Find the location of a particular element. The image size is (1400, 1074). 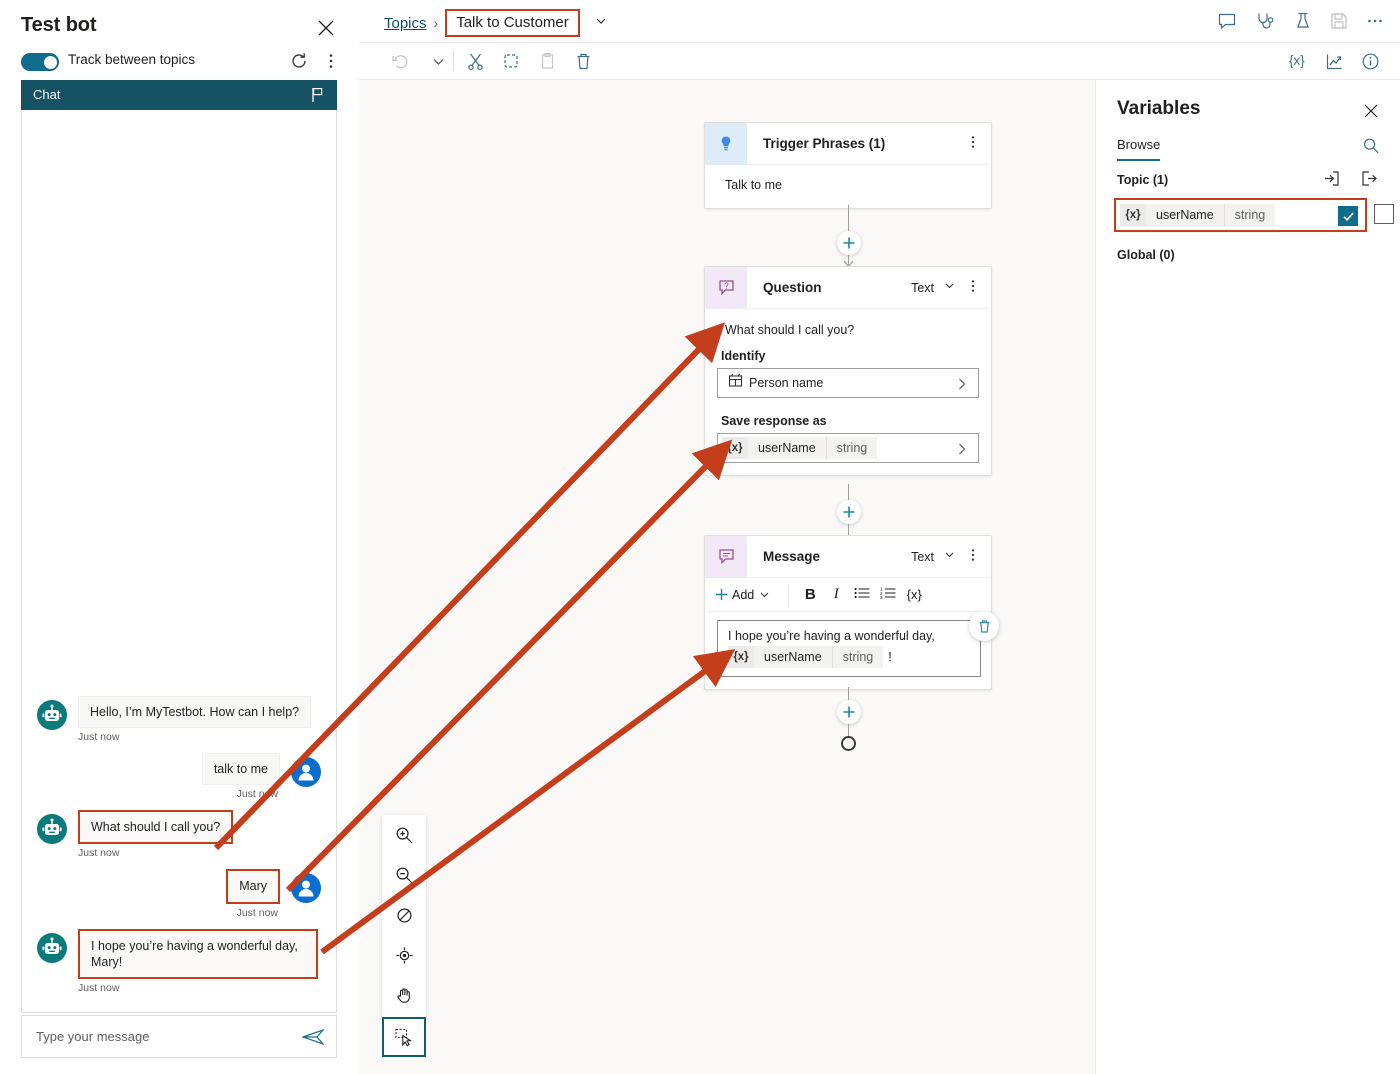

comment-icon is located at coordinates (1227, 23).